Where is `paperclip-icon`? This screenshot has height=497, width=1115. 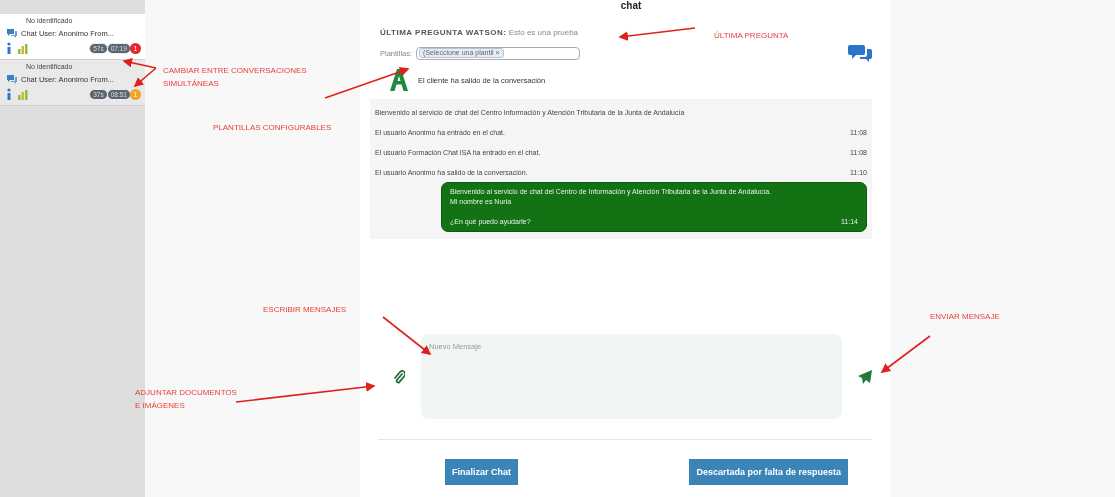 paperclip-icon is located at coordinates (399, 376).